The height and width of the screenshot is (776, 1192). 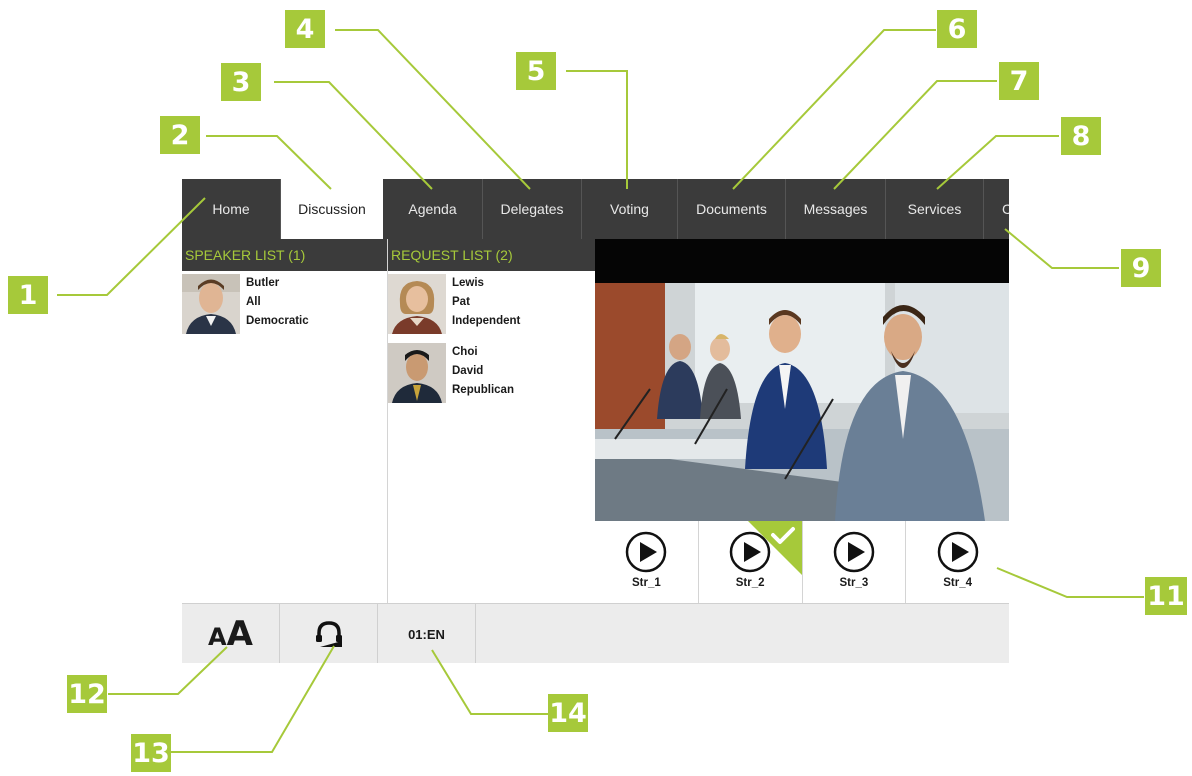 I want to click on stream-selector: Str_1 Str_2 Str_3 Str_4, so click(x=802, y=562).